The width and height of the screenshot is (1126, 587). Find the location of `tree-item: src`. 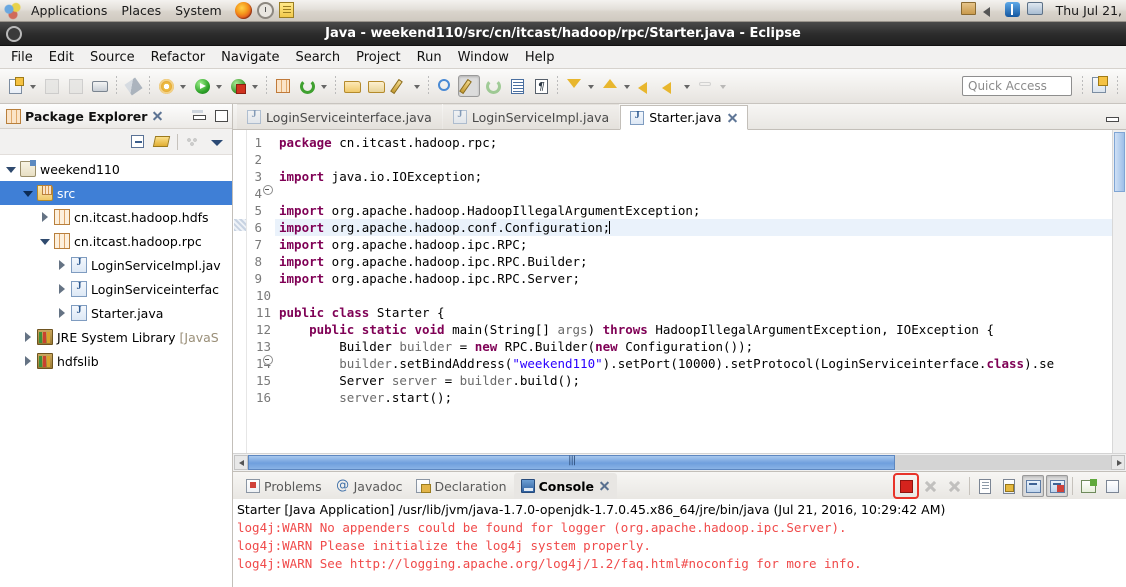

tree-item: src is located at coordinates (116, 193).